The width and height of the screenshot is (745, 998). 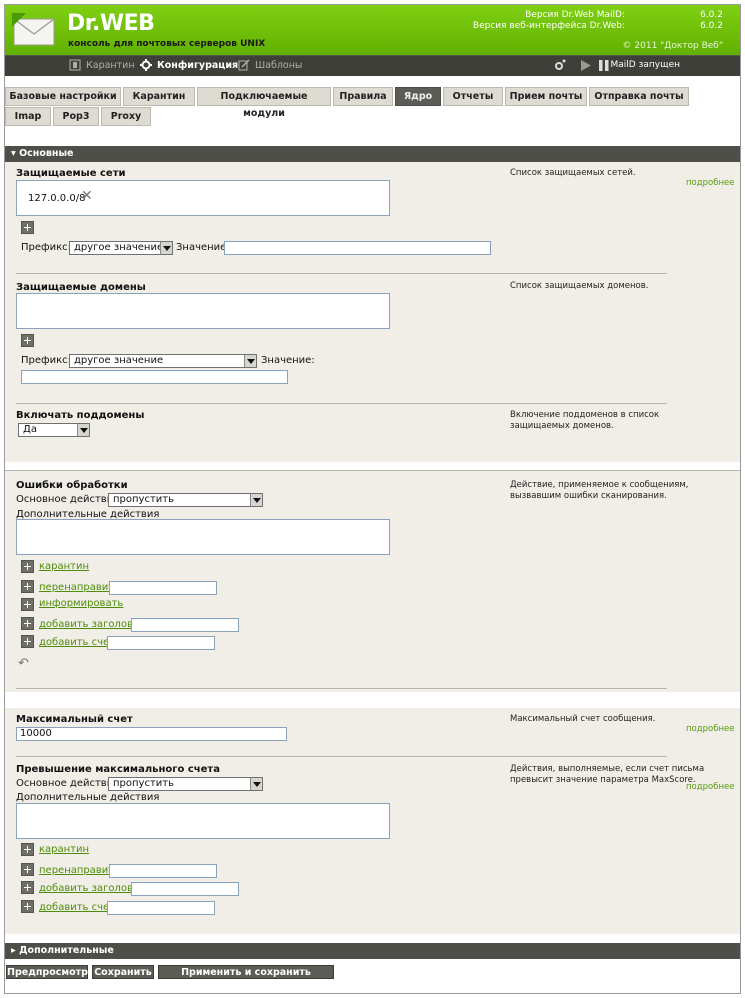 I want to click on network-value-label: Значение:, so click(x=203, y=247).